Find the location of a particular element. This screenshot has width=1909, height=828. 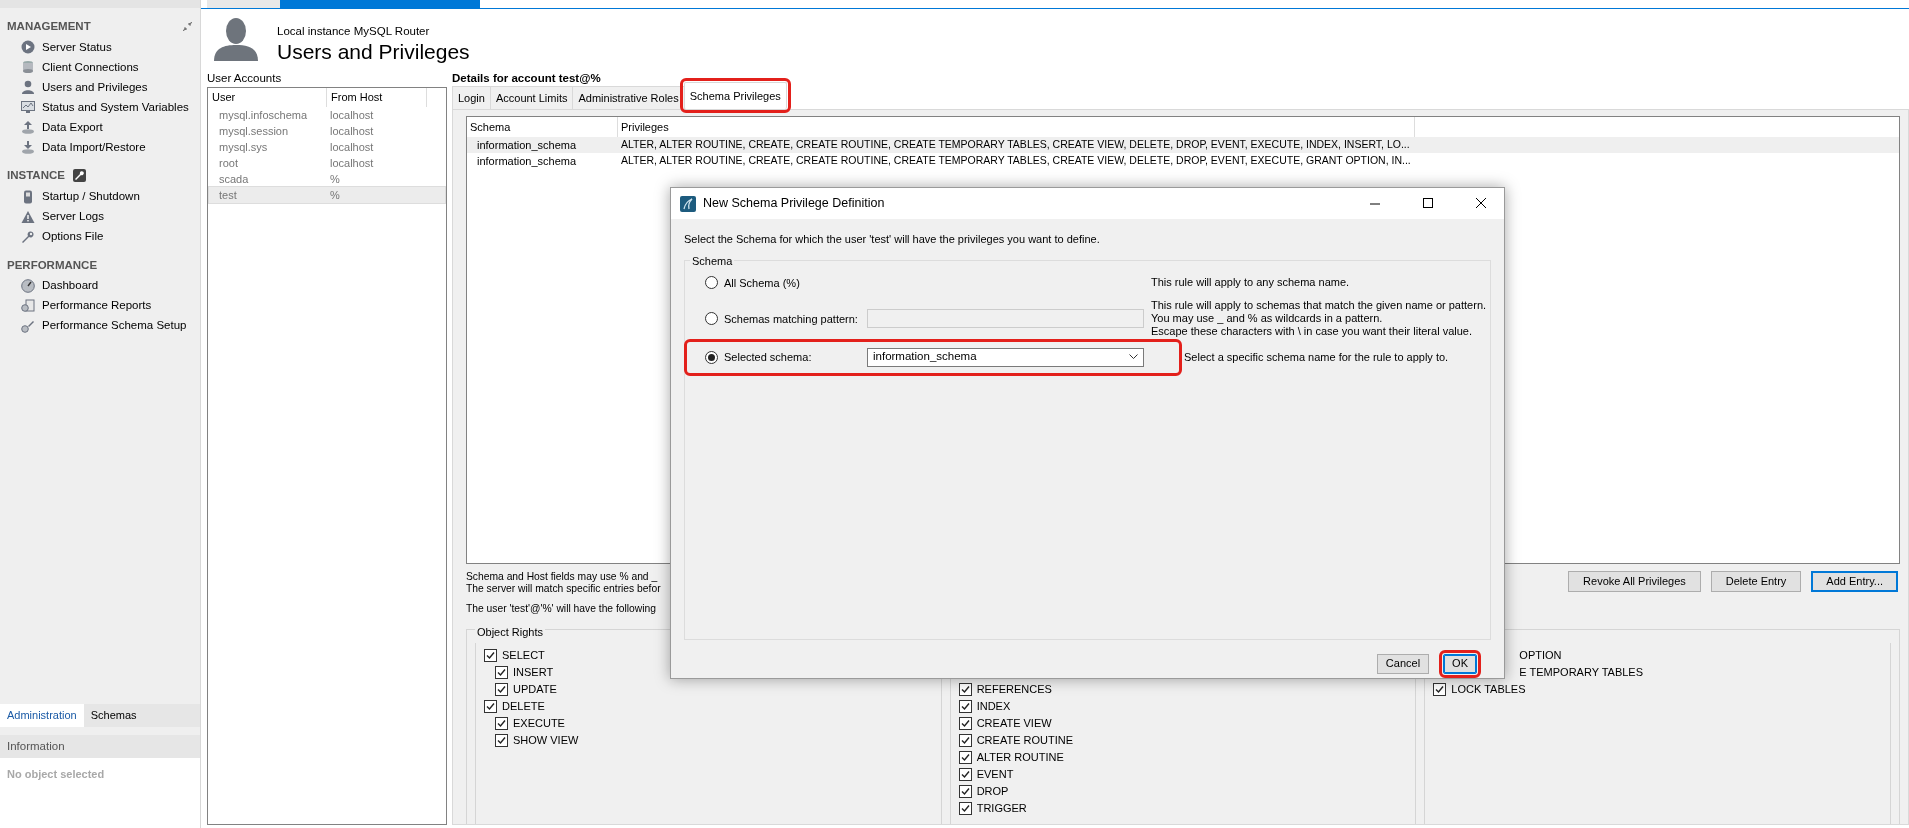

input-field is located at coordinates (1005, 319).